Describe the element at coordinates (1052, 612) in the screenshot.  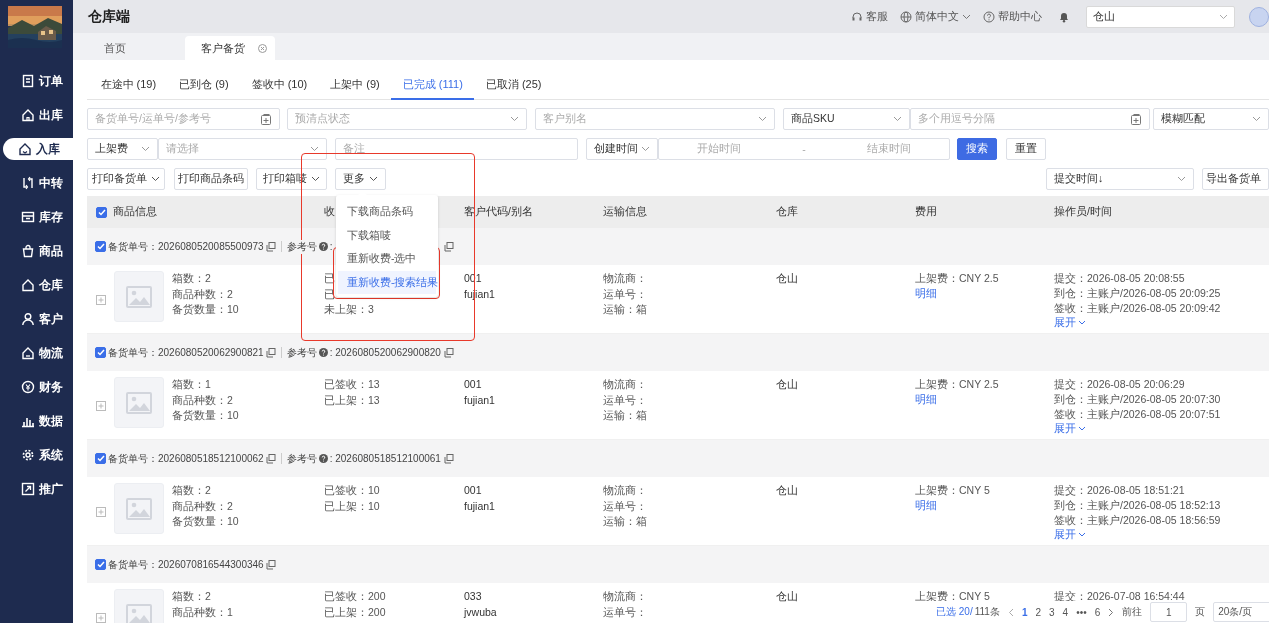
I see `page-number: 3` at that location.